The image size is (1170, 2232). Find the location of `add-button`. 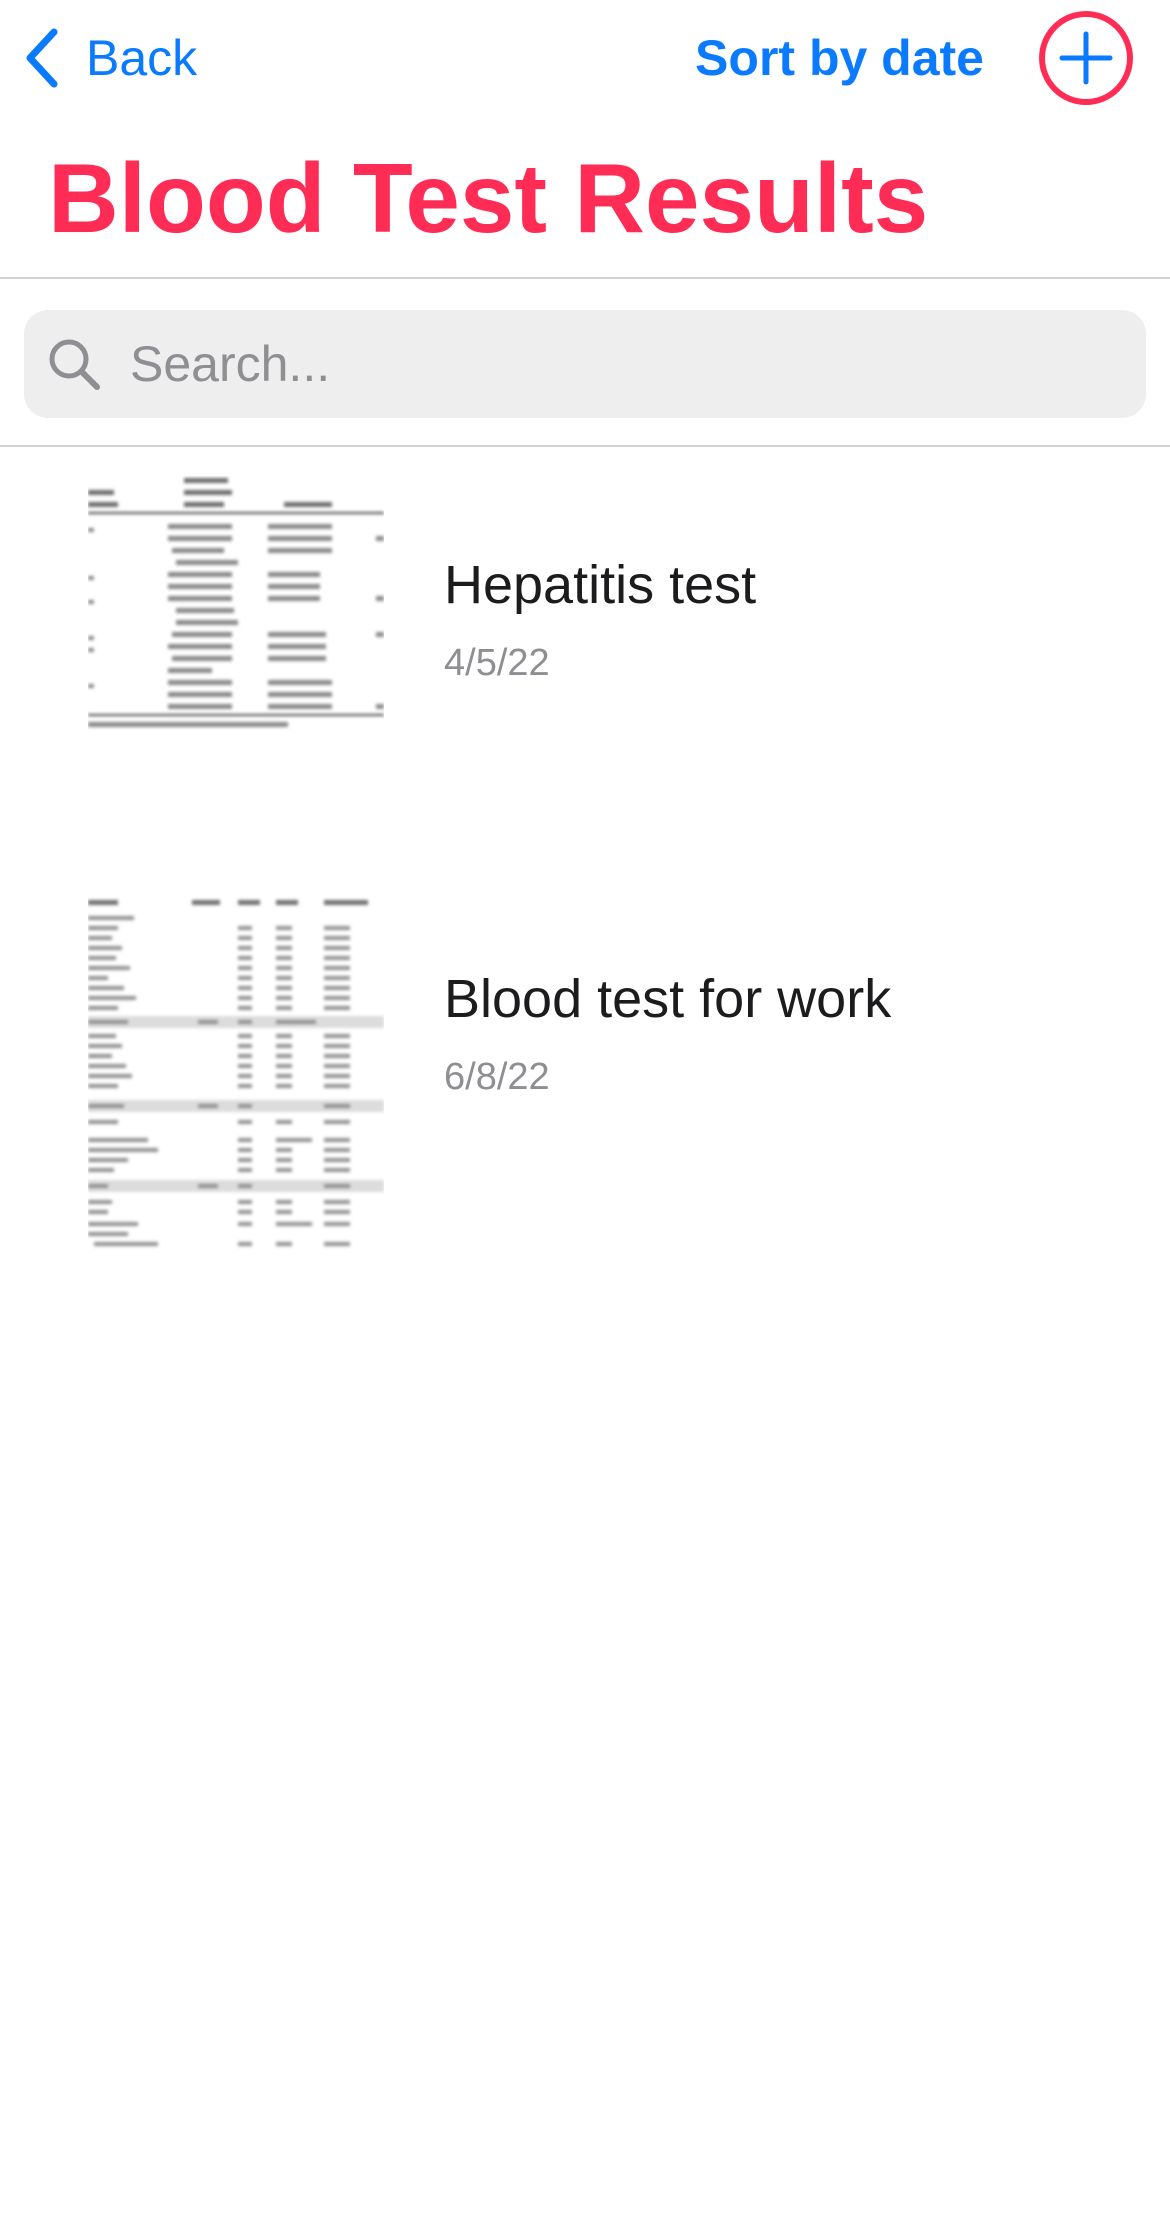

add-button is located at coordinates (1086, 58).